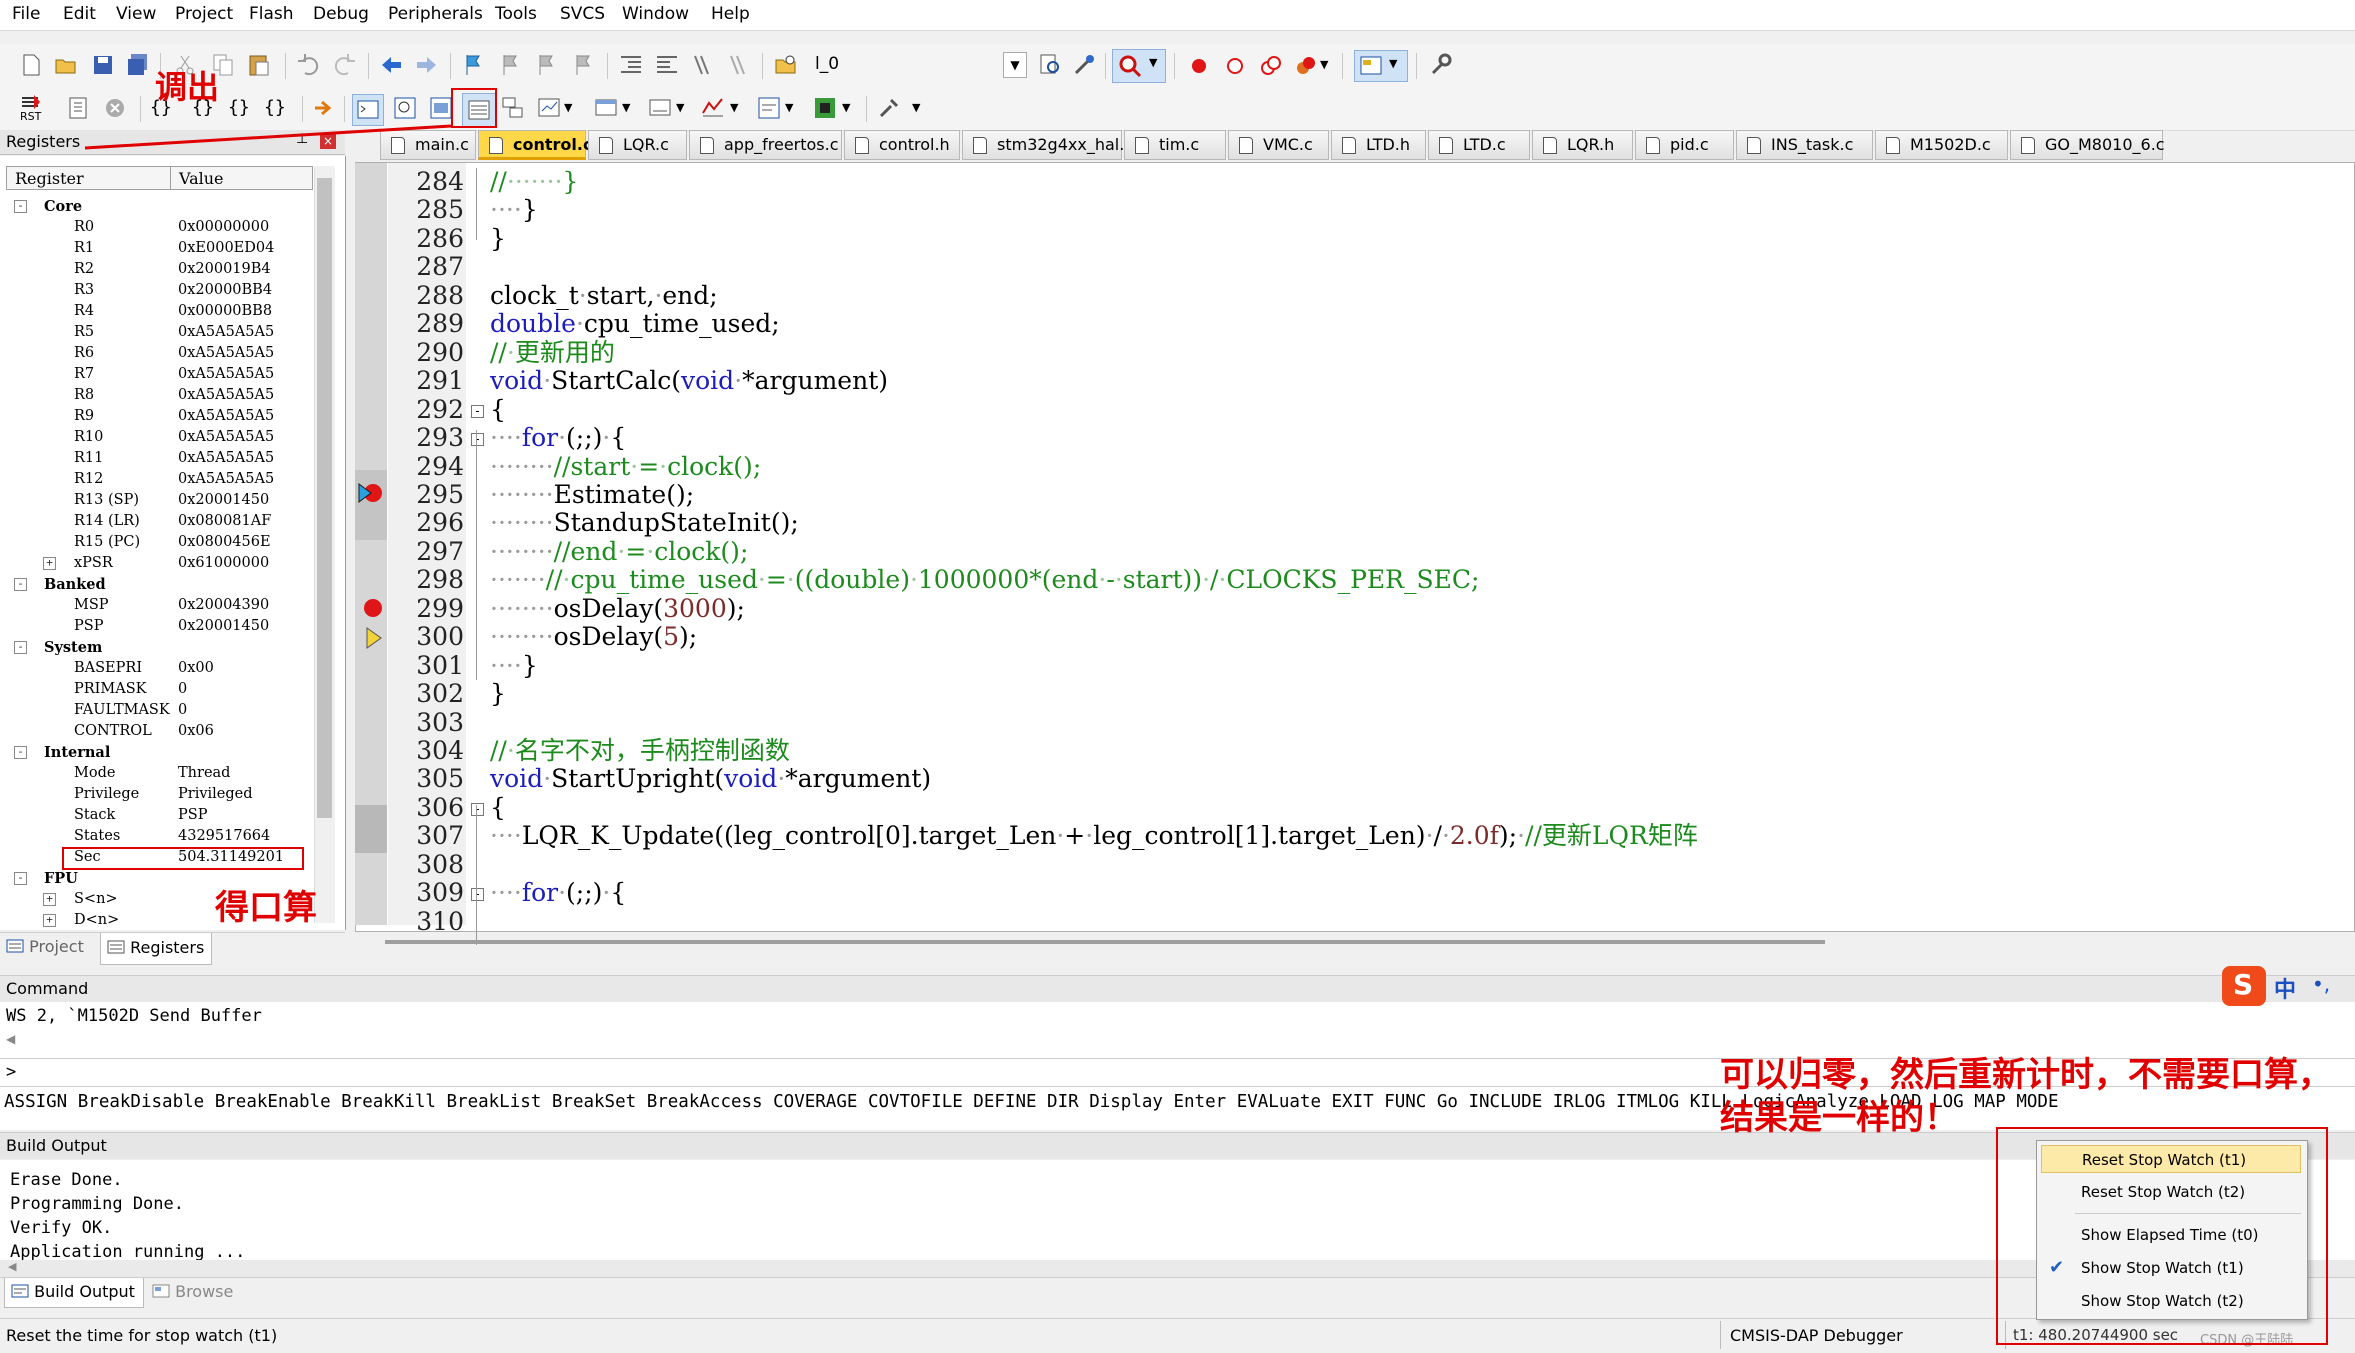  Describe the element at coordinates (510, 65) in the screenshot. I see `bookmark-prev-icon` at that location.